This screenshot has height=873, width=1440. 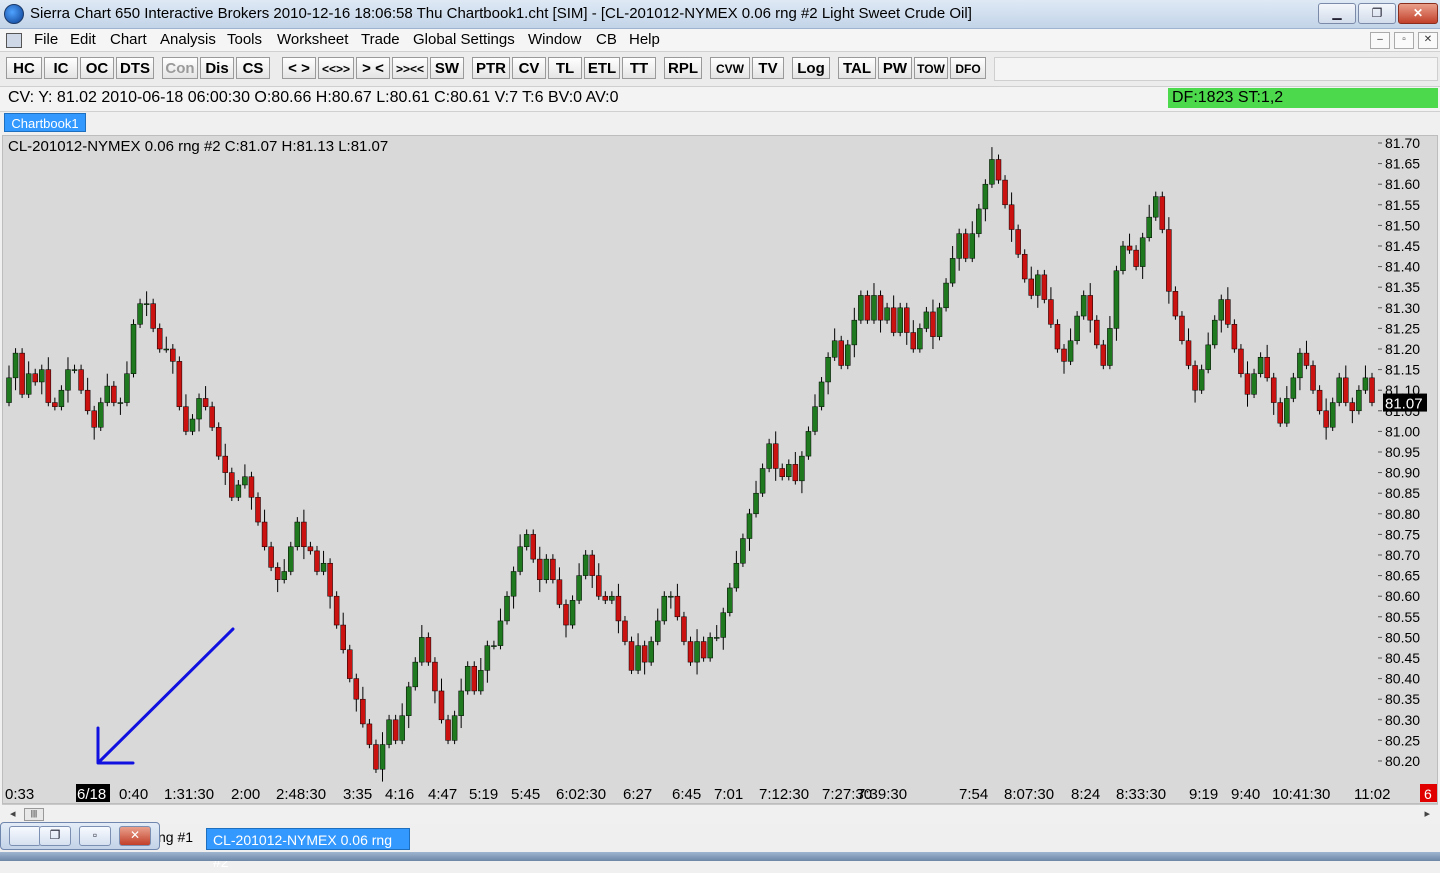 What do you see at coordinates (189, 794) in the screenshot?
I see `x-tick-label: 1:31:30` at bounding box center [189, 794].